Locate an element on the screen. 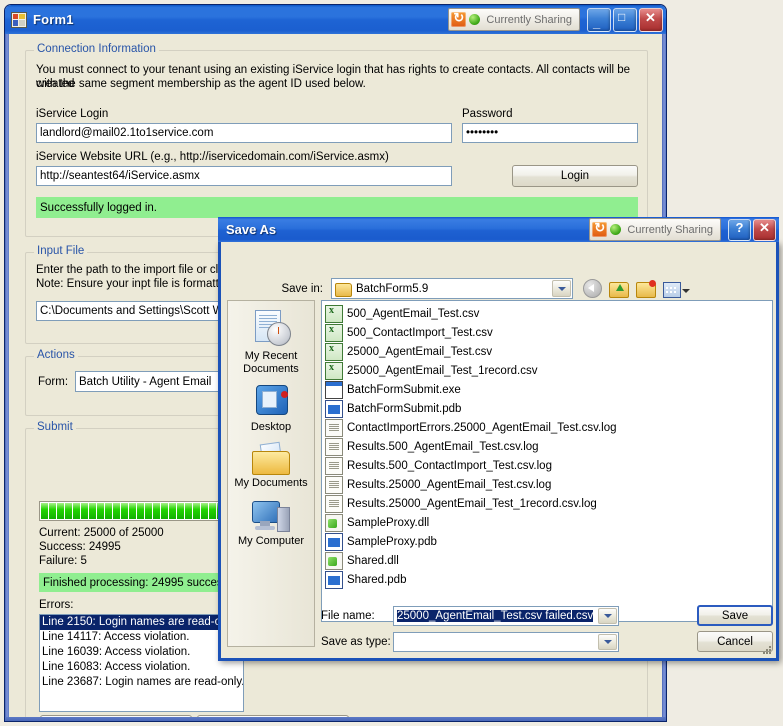 The image size is (783, 726). resubmit-failed-lines-button: Resubmit Failed Lines is located at coordinates (116, 716).